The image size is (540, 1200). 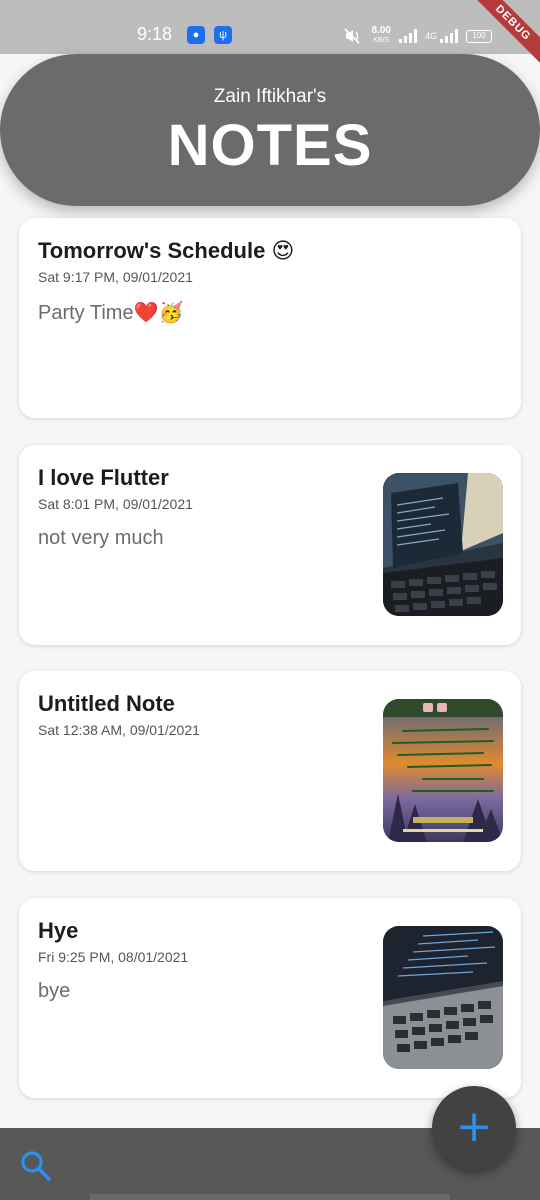 I want to click on header-subtitle: Zain Iftikhar's, so click(x=270, y=96).